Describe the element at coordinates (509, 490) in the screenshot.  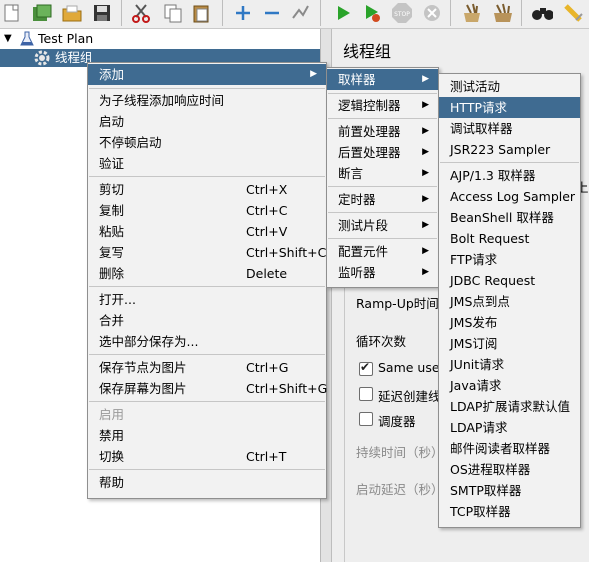
I see `sampler-item-smtp: SMTP取样器` at that location.